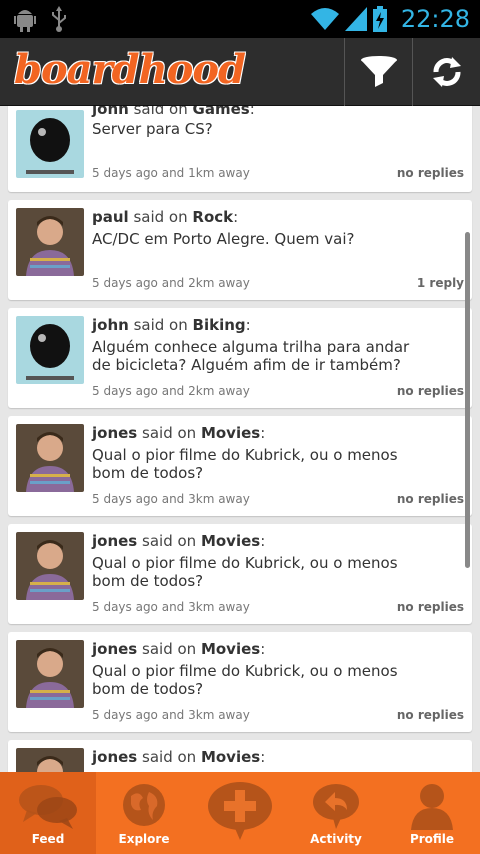 This screenshot has height=854, width=480. I want to click on refresh-icon, so click(446, 72).